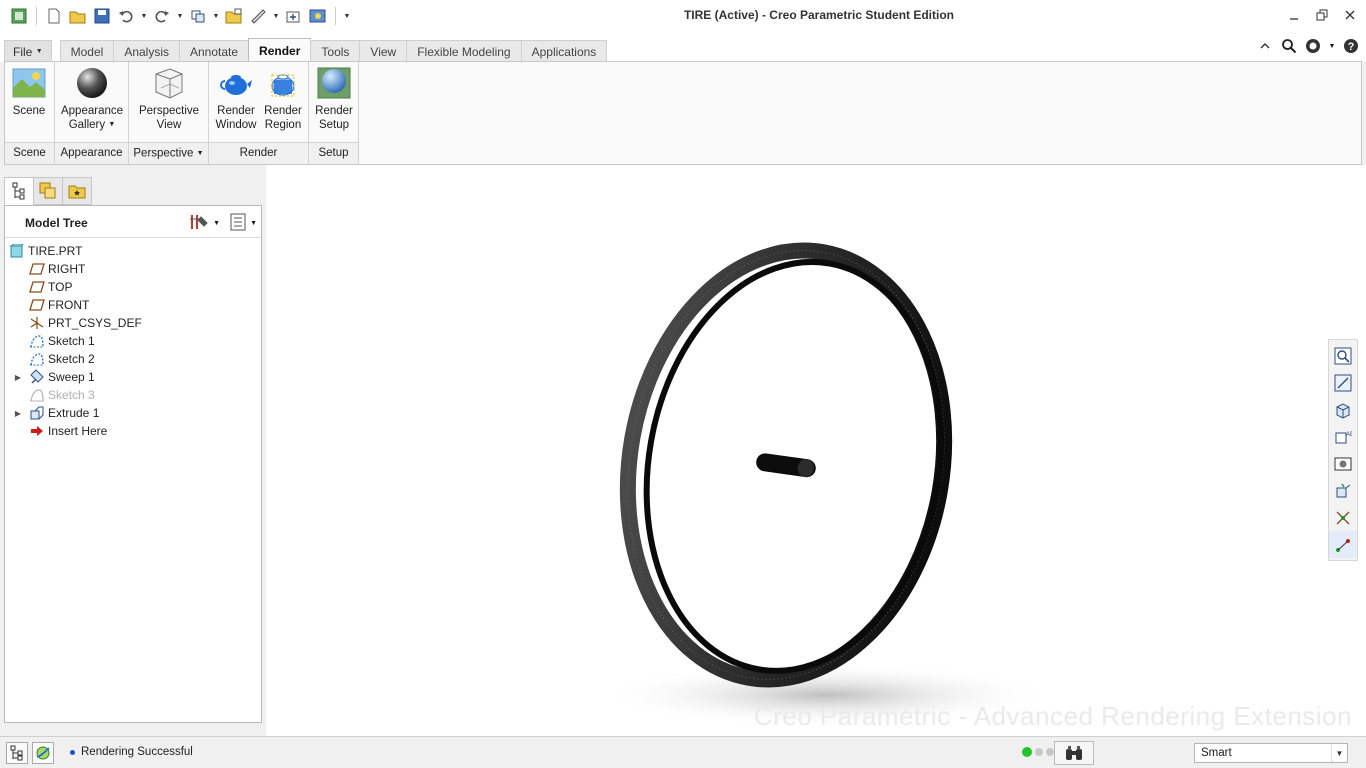  Describe the element at coordinates (130, 395) in the screenshot. I see `tree-node-sketch-3: Sketch 3` at that location.